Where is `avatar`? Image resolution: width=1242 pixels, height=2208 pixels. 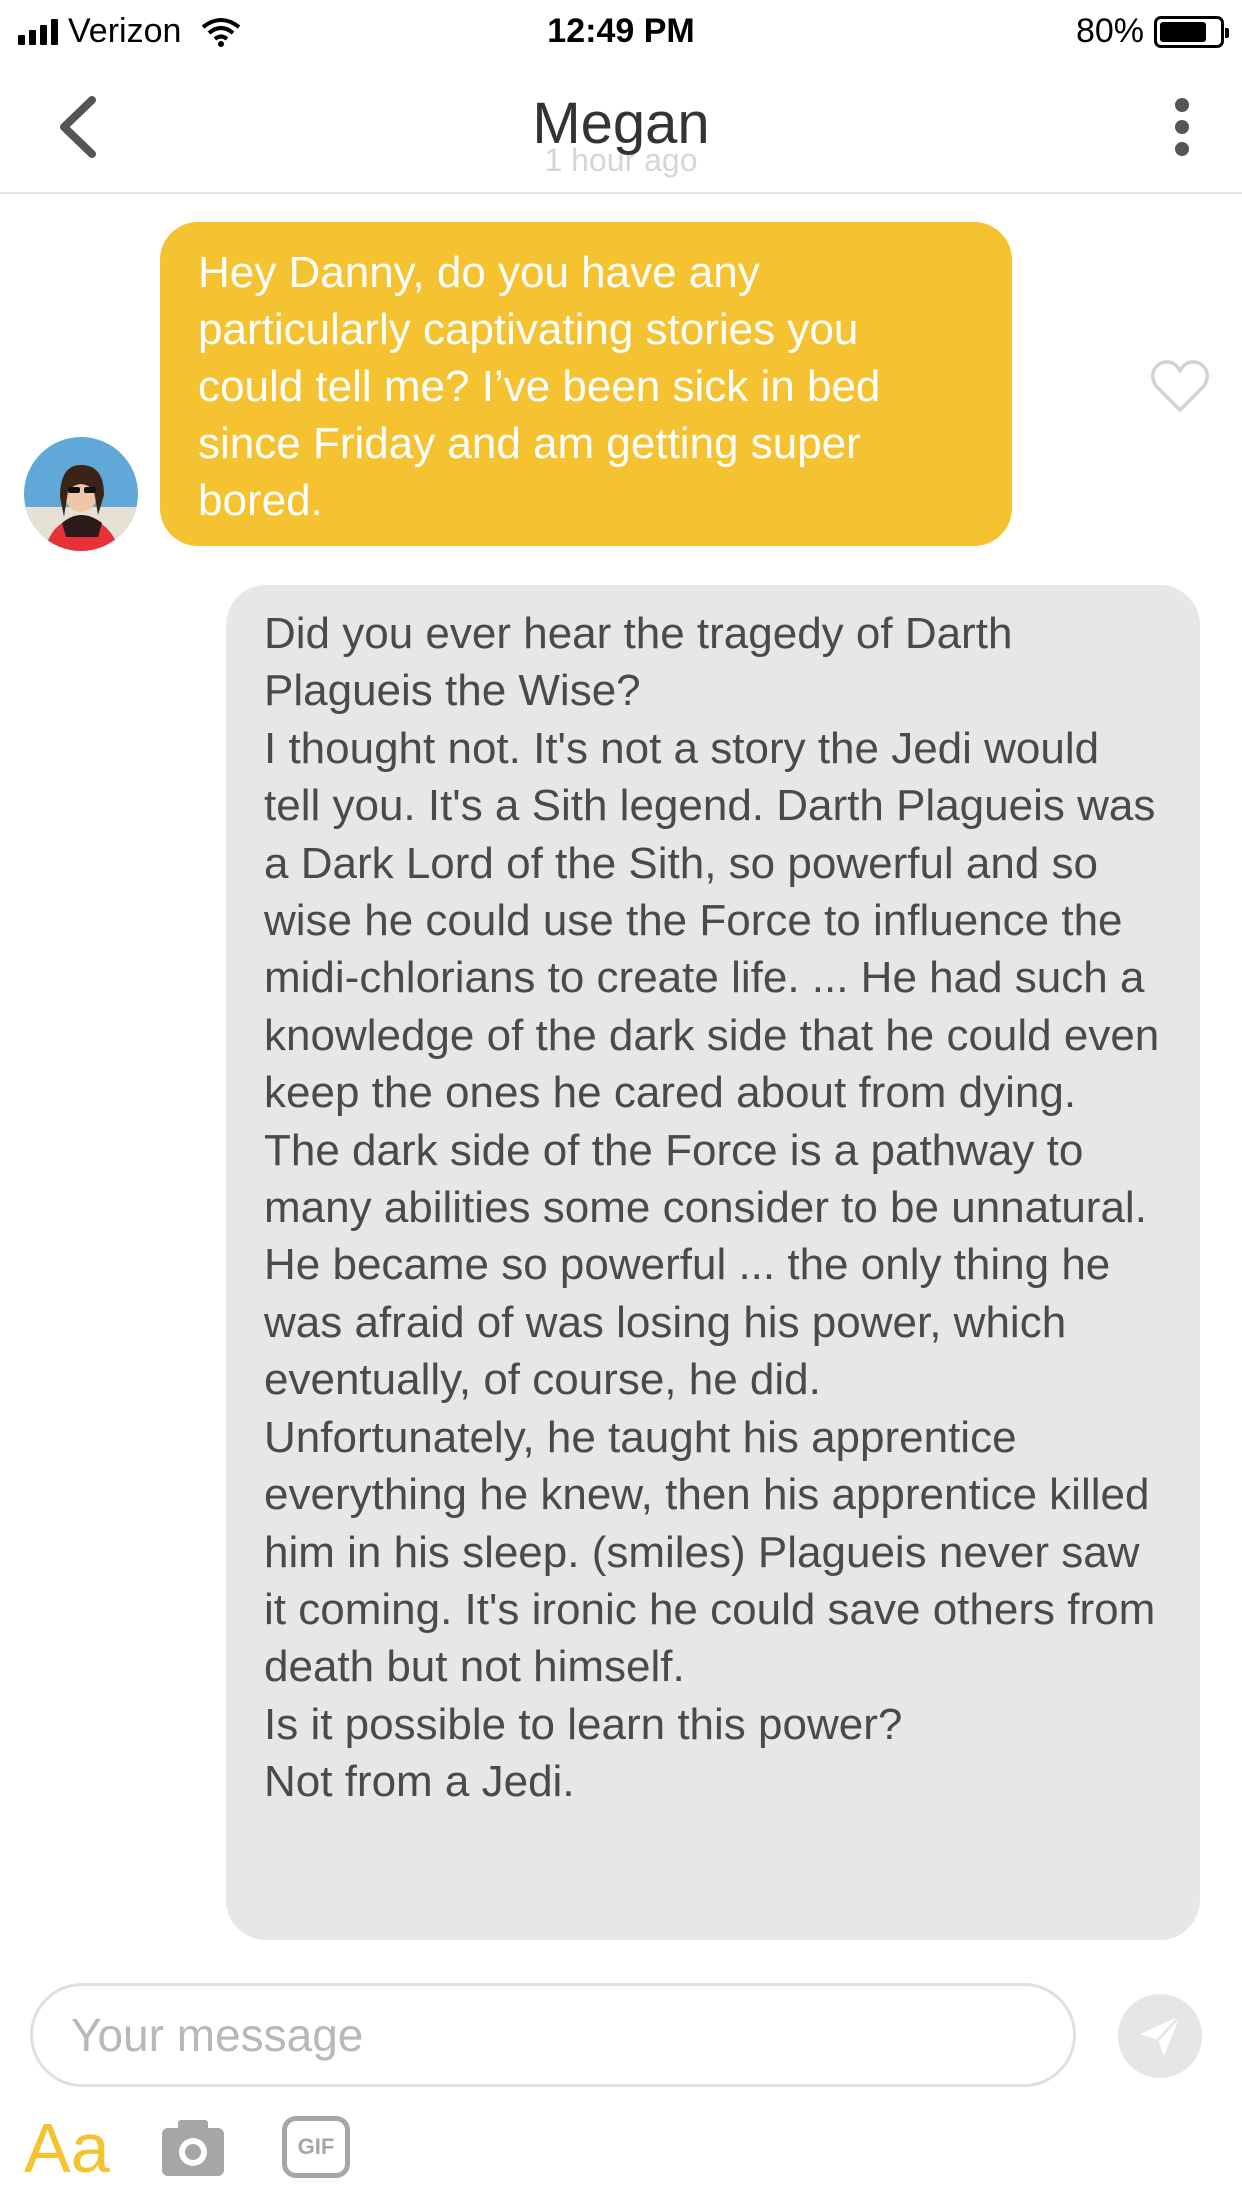
avatar is located at coordinates (81, 494).